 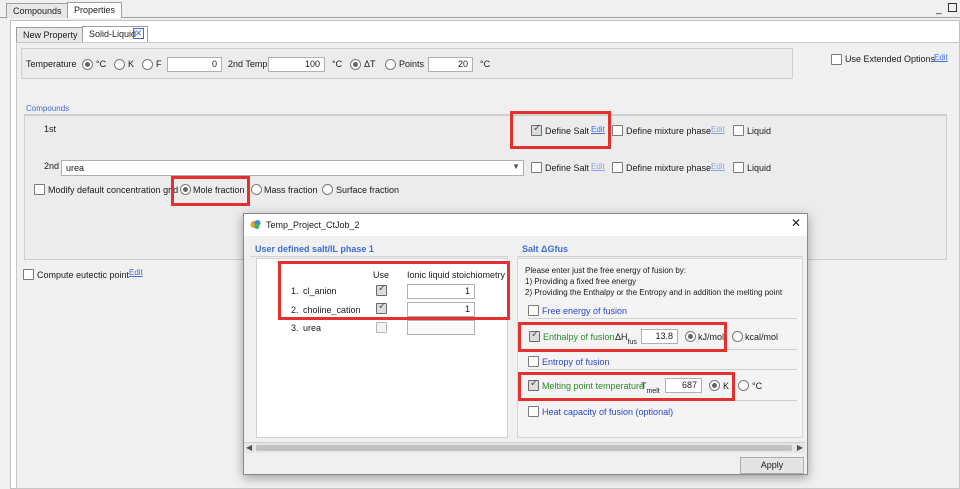 What do you see at coordinates (669, 168) in the screenshot?
I see `second-define-mixture-label: Define mixture phase` at bounding box center [669, 168].